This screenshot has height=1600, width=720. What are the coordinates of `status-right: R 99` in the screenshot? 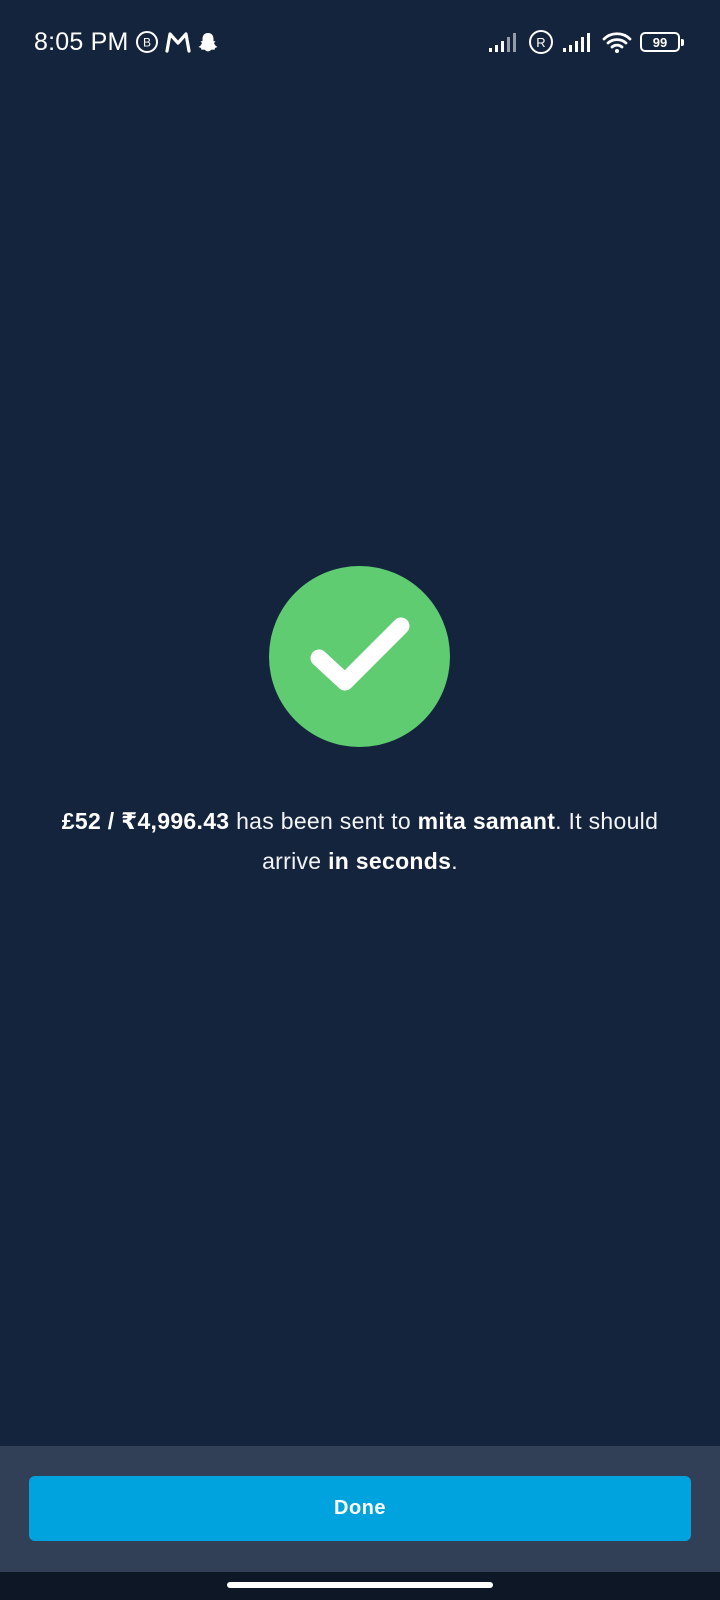 It's located at (586, 42).